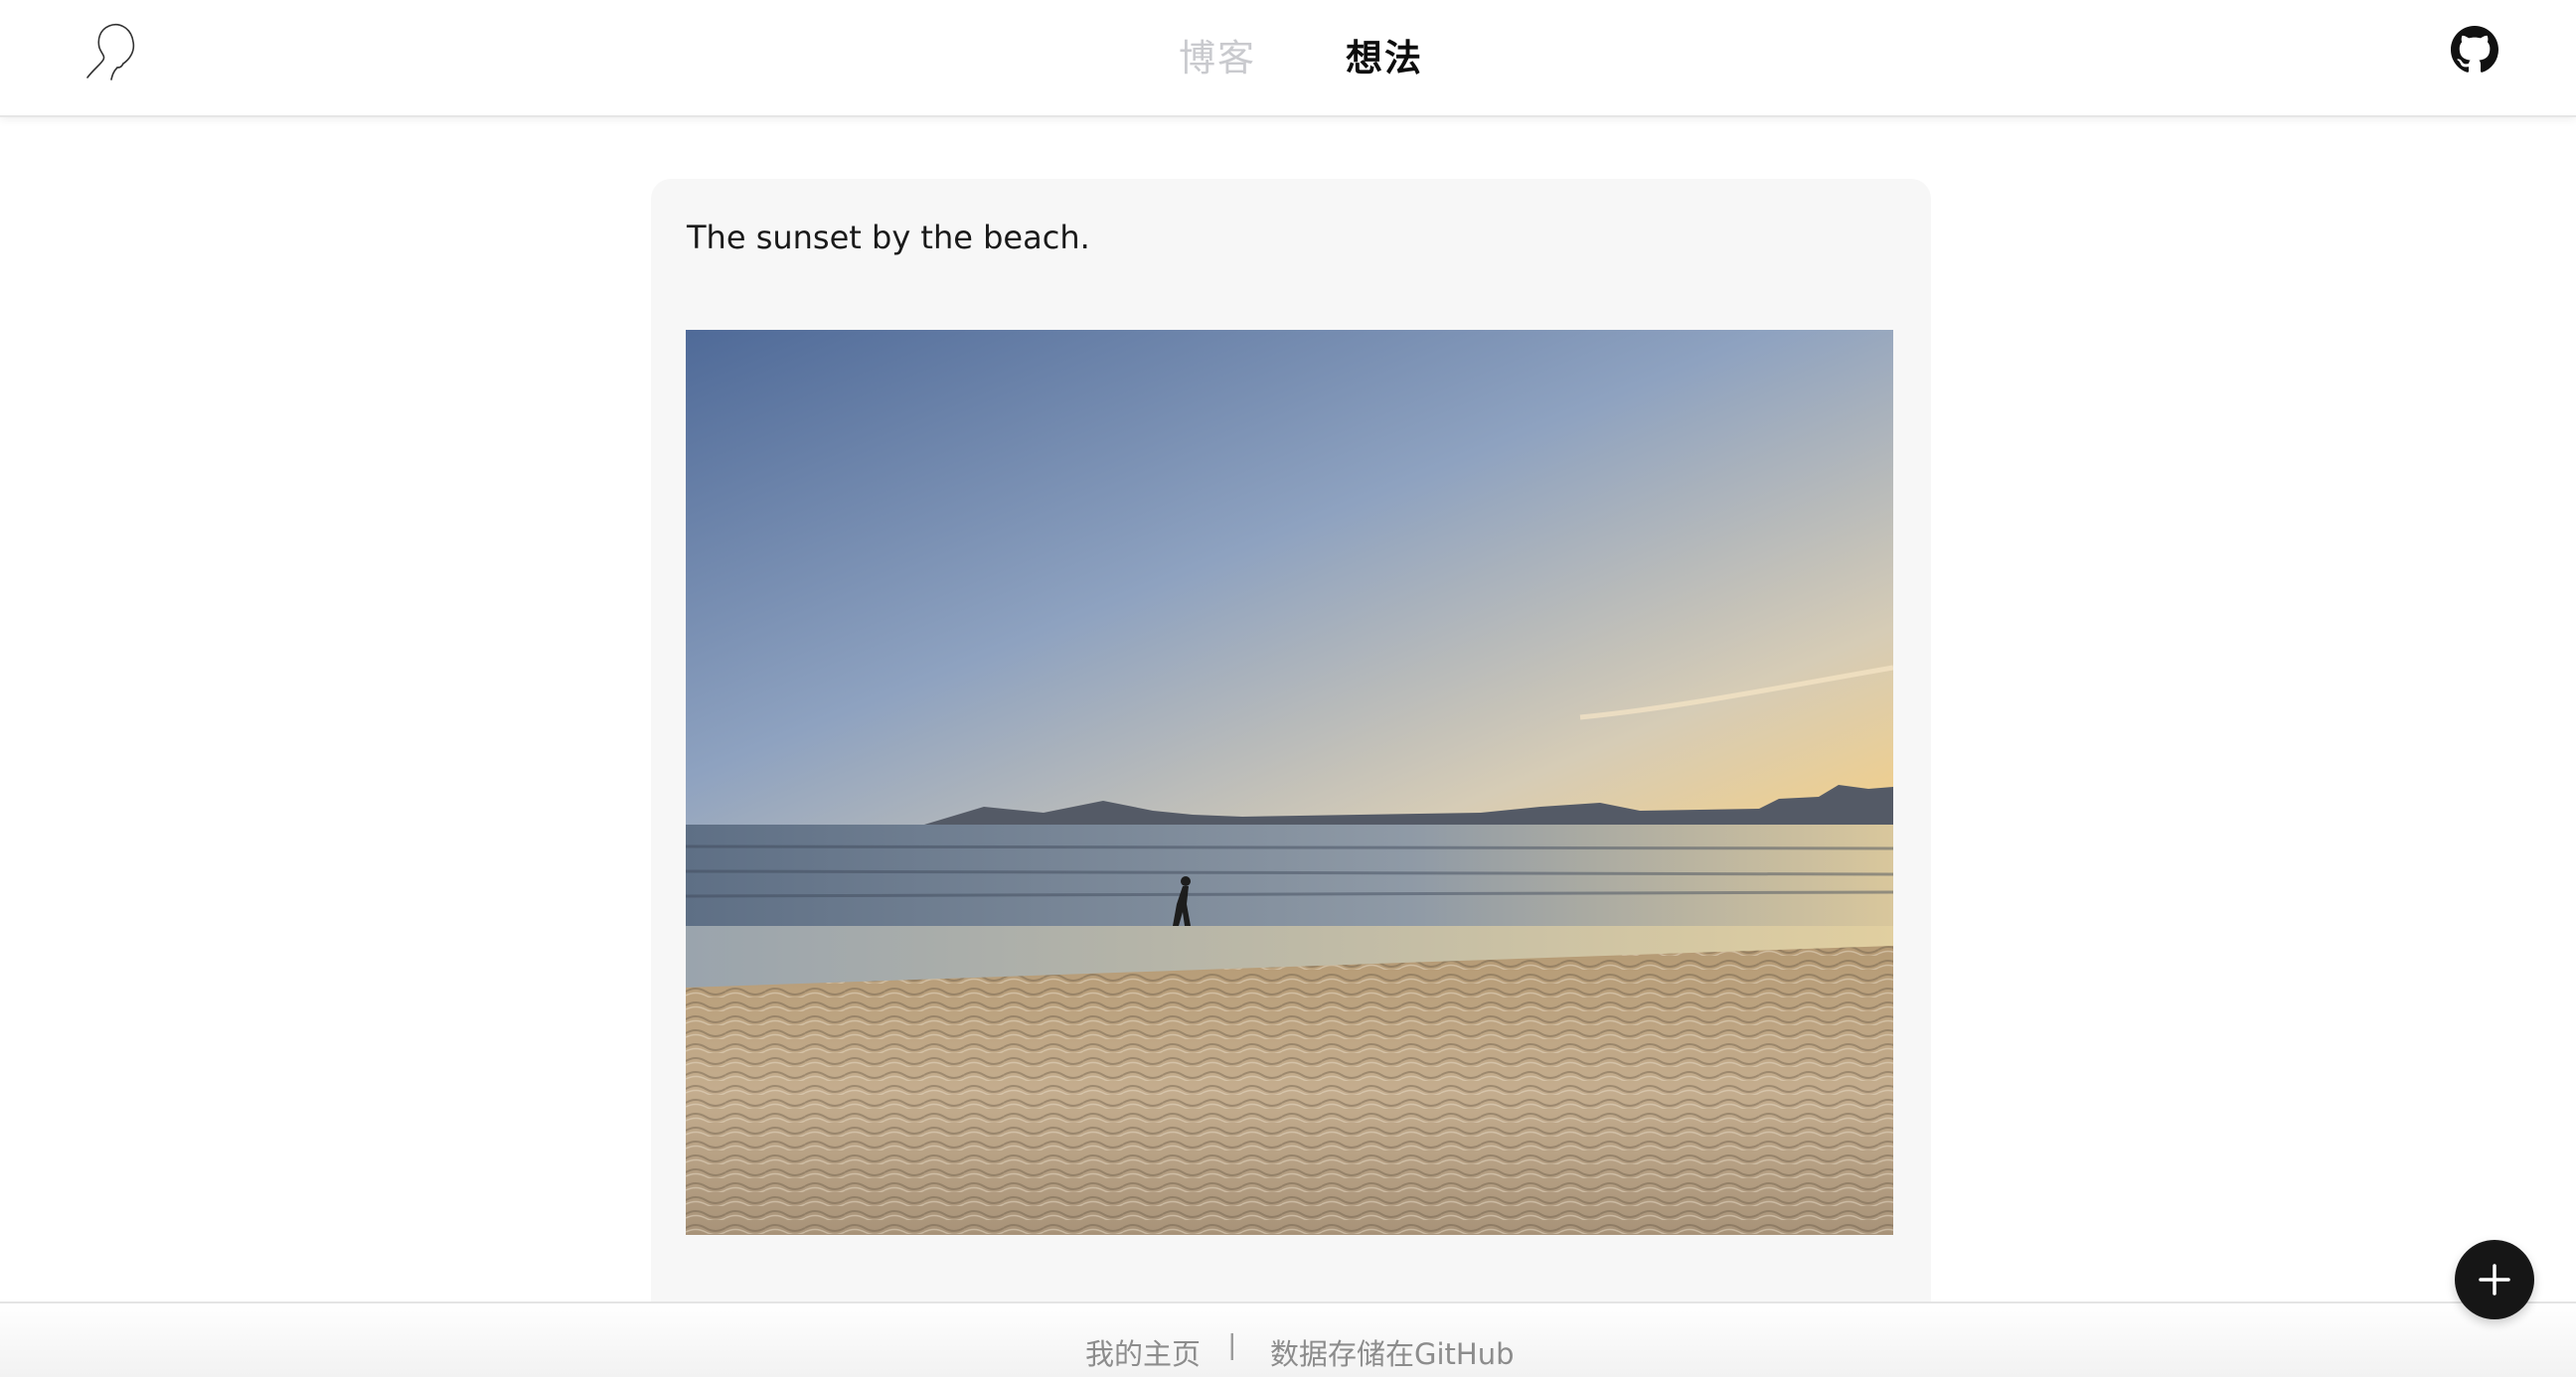  I want to click on plus-icon, so click(2494, 1280).